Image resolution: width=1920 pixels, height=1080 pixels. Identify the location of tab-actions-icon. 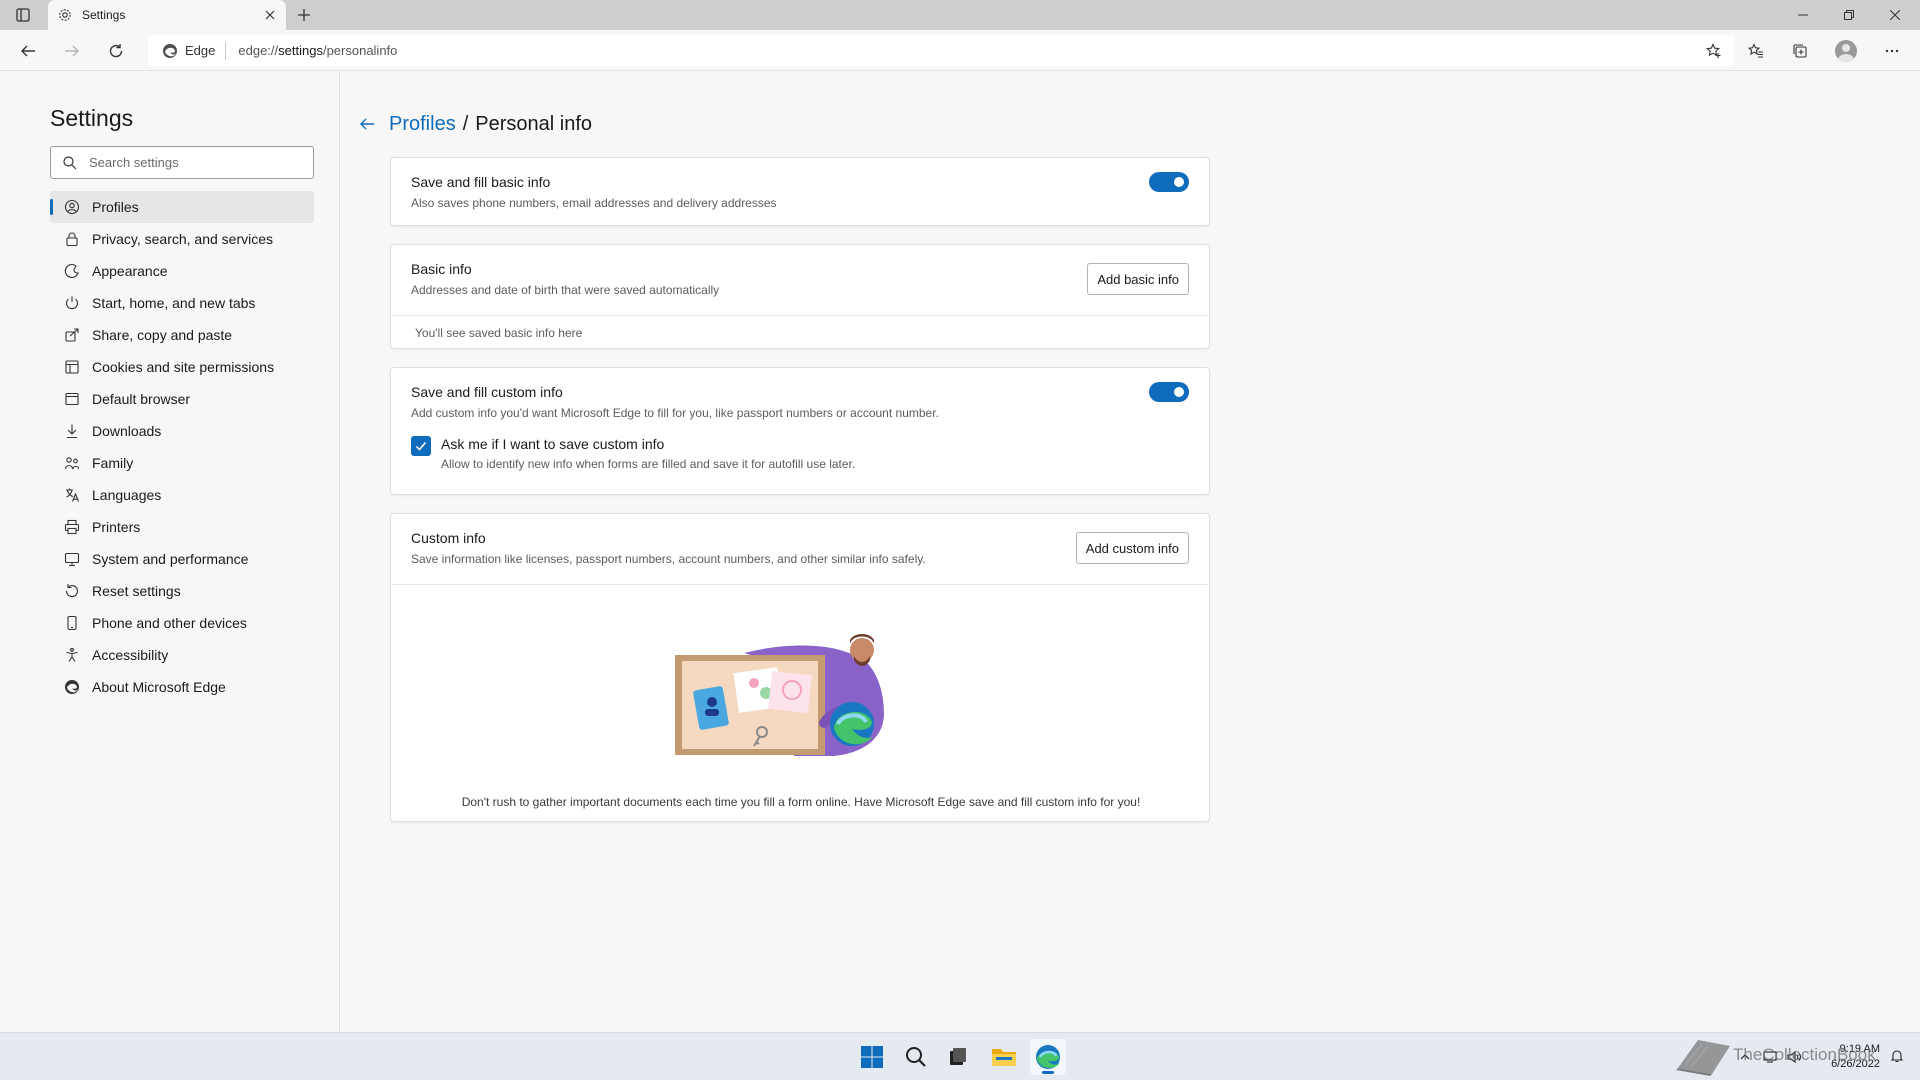
(23, 15).